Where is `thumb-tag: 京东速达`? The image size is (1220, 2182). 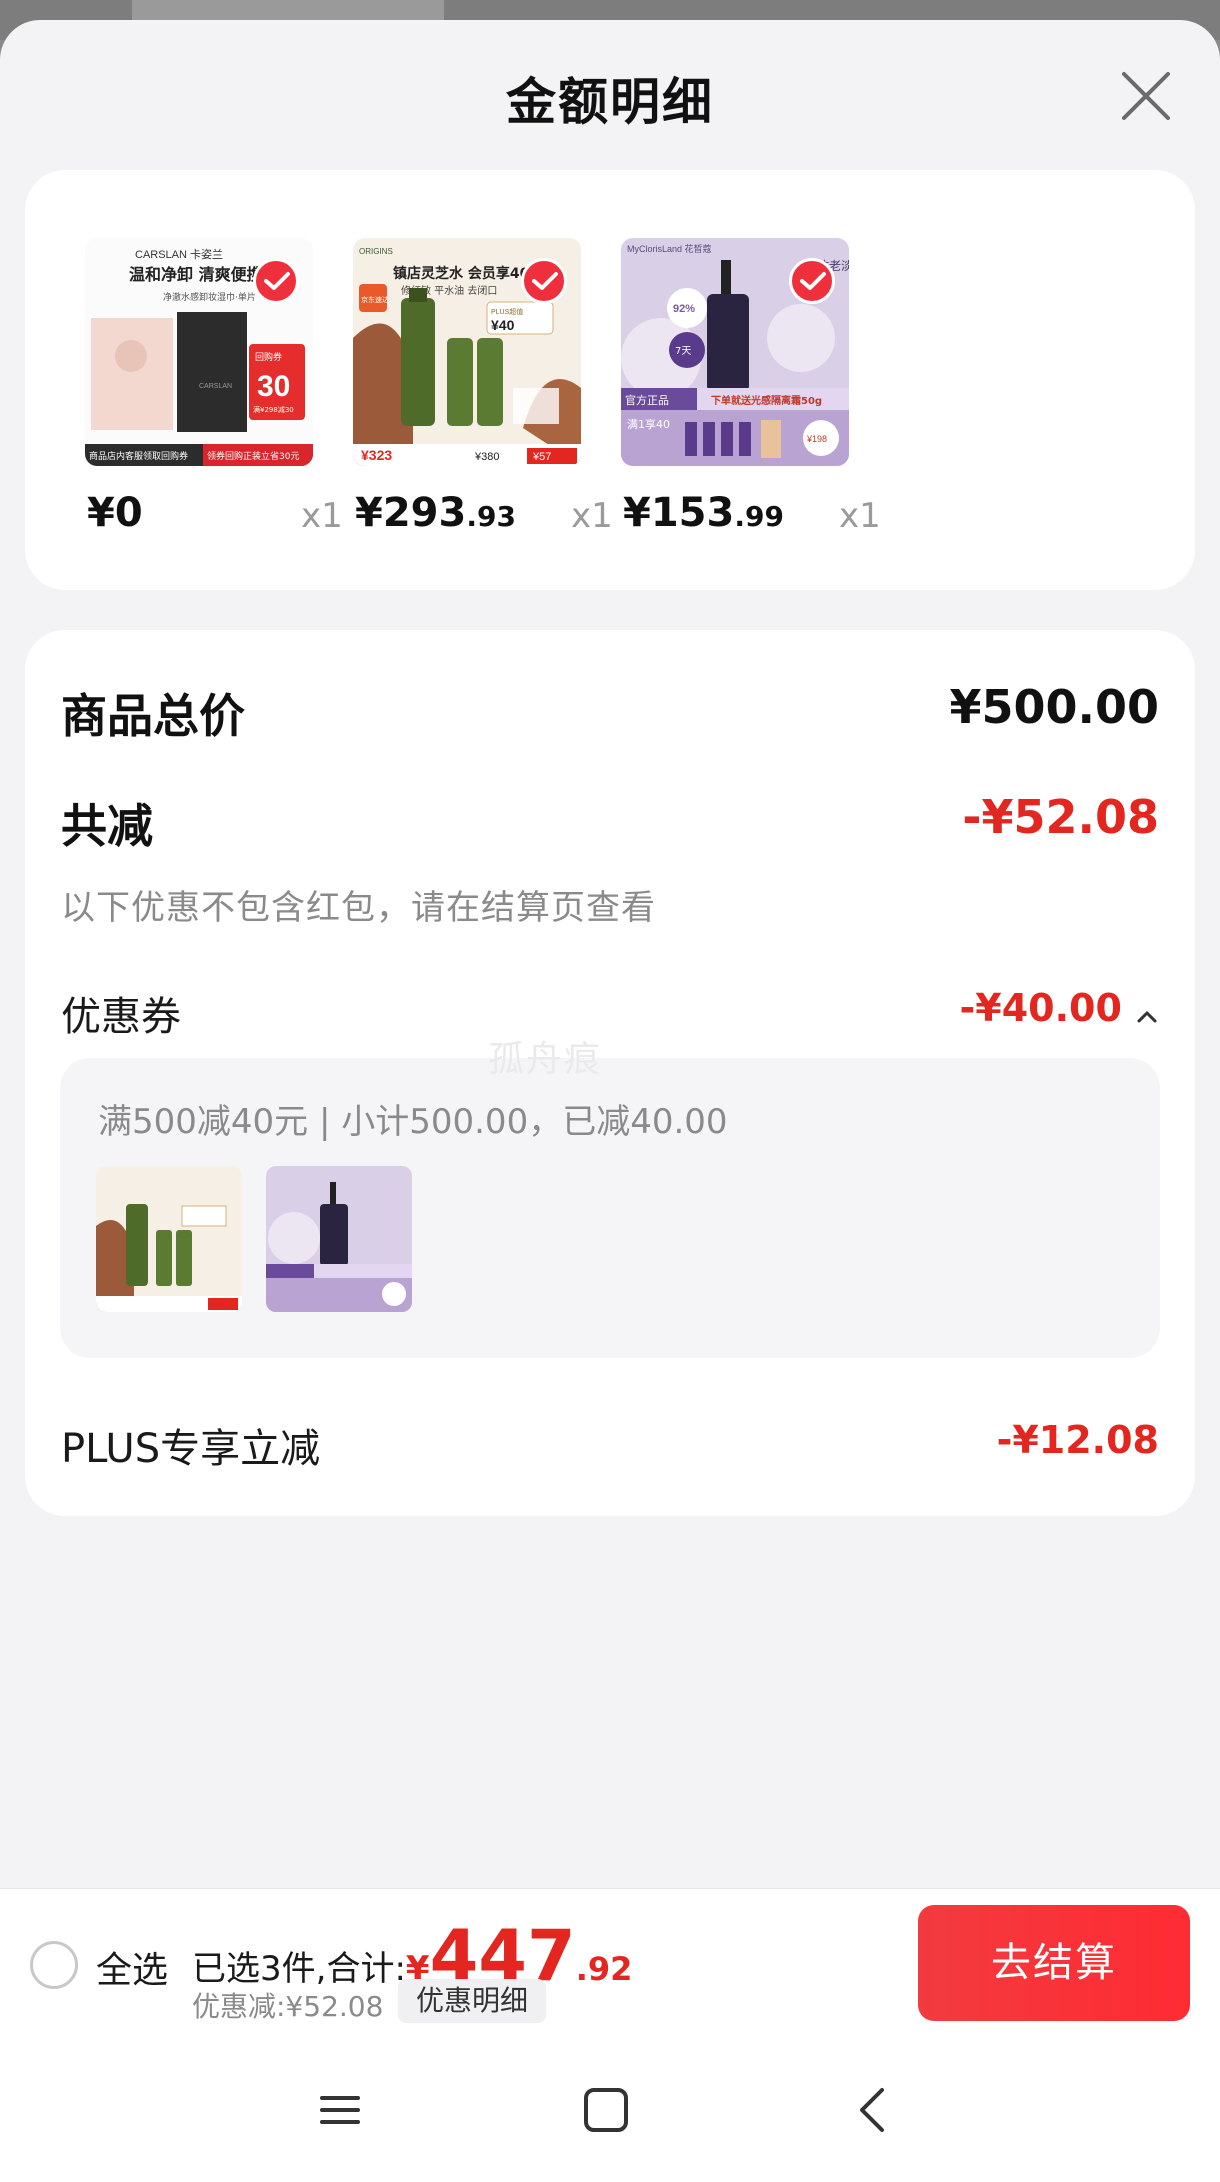 thumb-tag: 京东速达 is located at coordinates (375, 299).